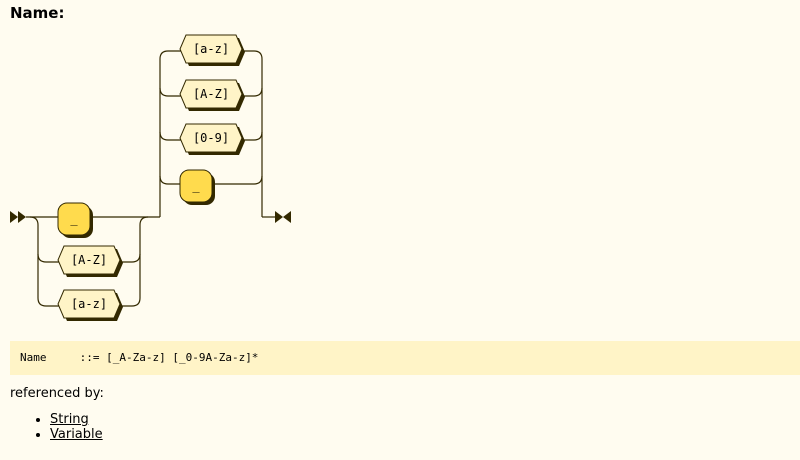  I want to click on reference-link-string: String, so click(69, 419).